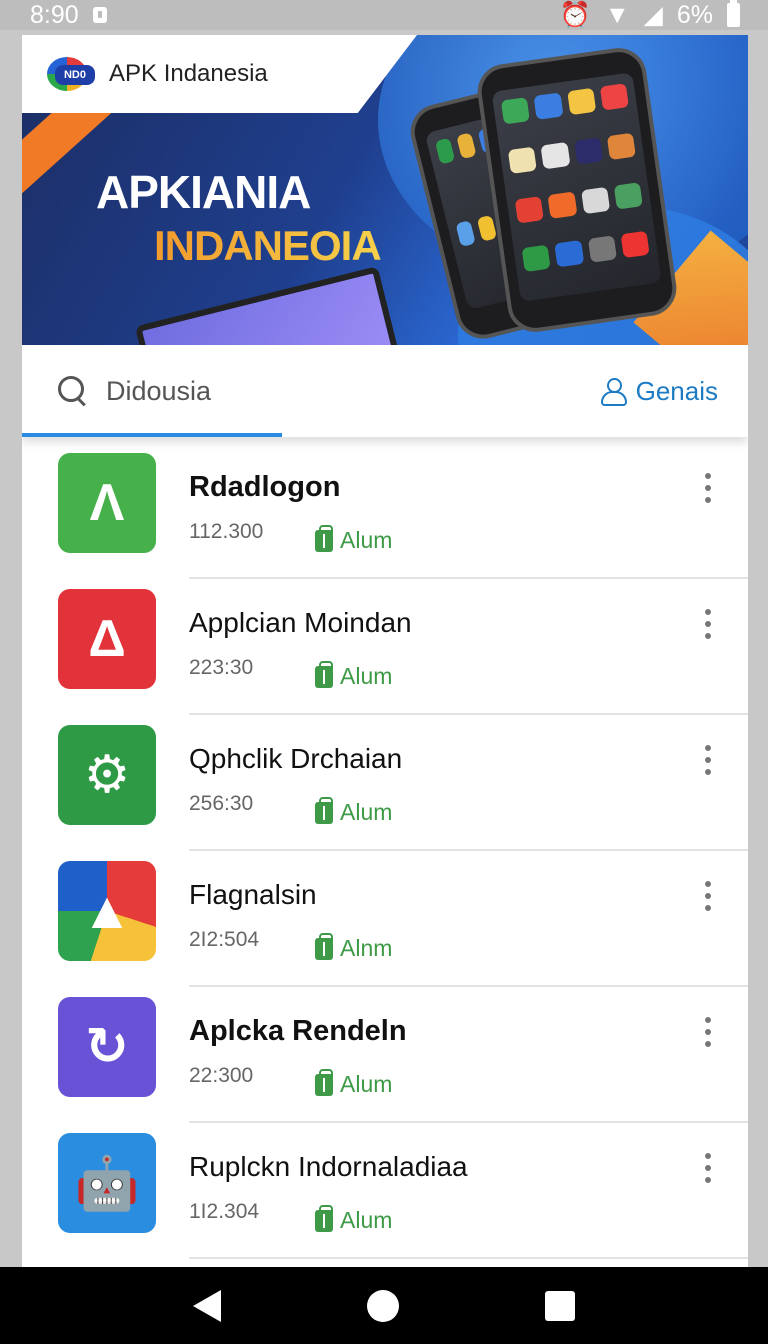 The image size is (768, 1344). I want to click on recent-apps-icon, so click(560, 1305).